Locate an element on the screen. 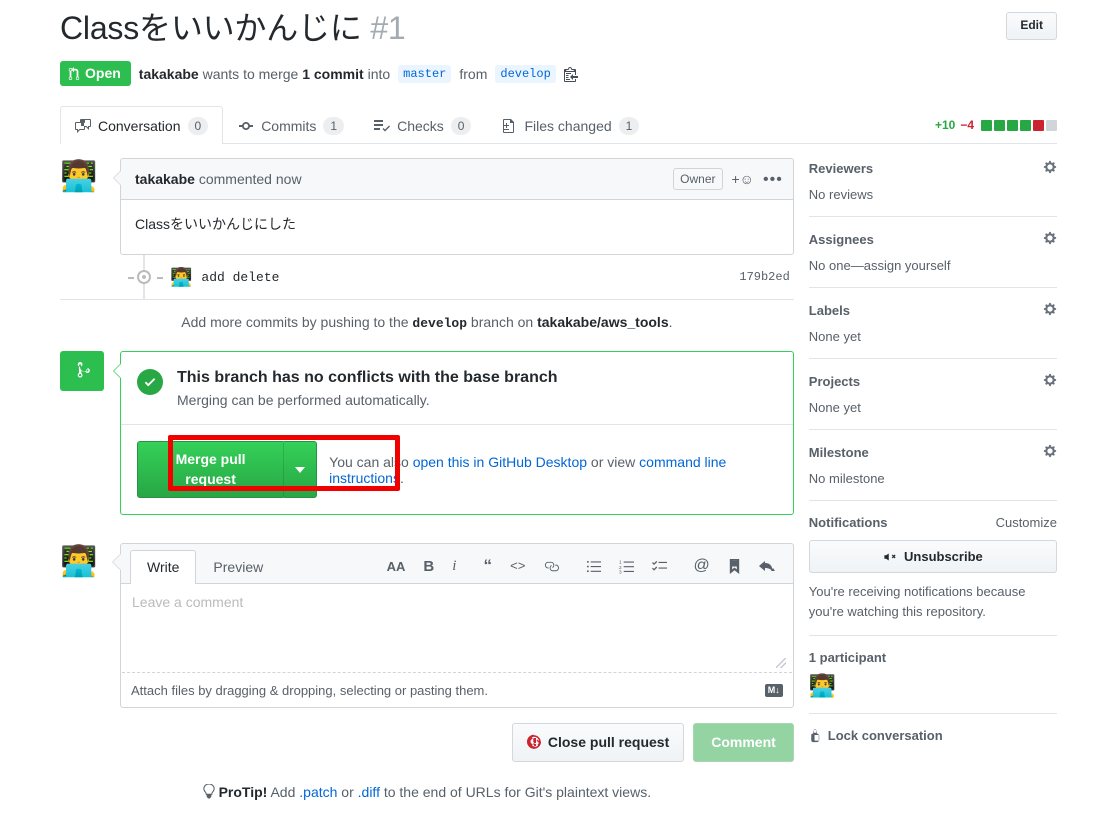  tab-files-changed: Files changed 1 is located at coordinates (570, 125).